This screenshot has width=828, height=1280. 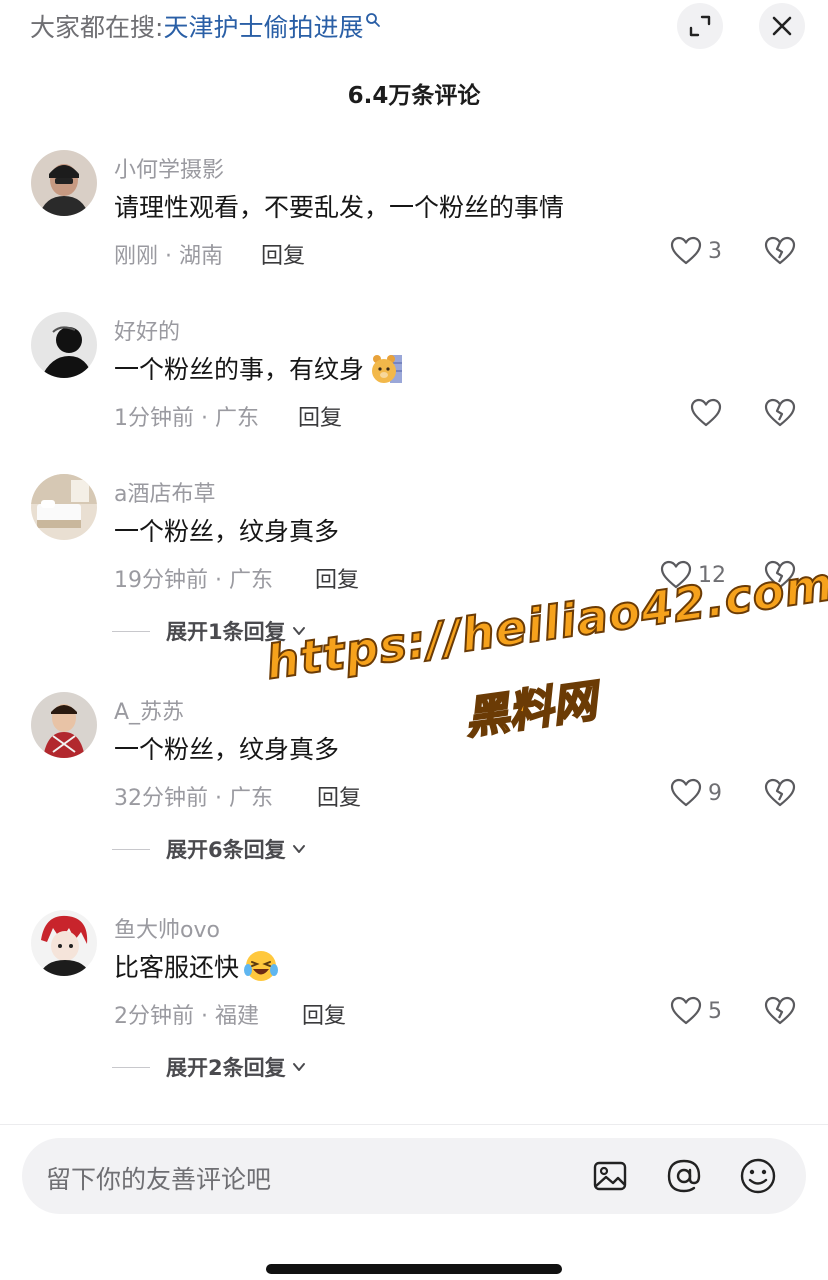 What do you see at coordinates (715, 251) in the screenshot?
I see `like-count: 3` at bounding box center [715, 251].